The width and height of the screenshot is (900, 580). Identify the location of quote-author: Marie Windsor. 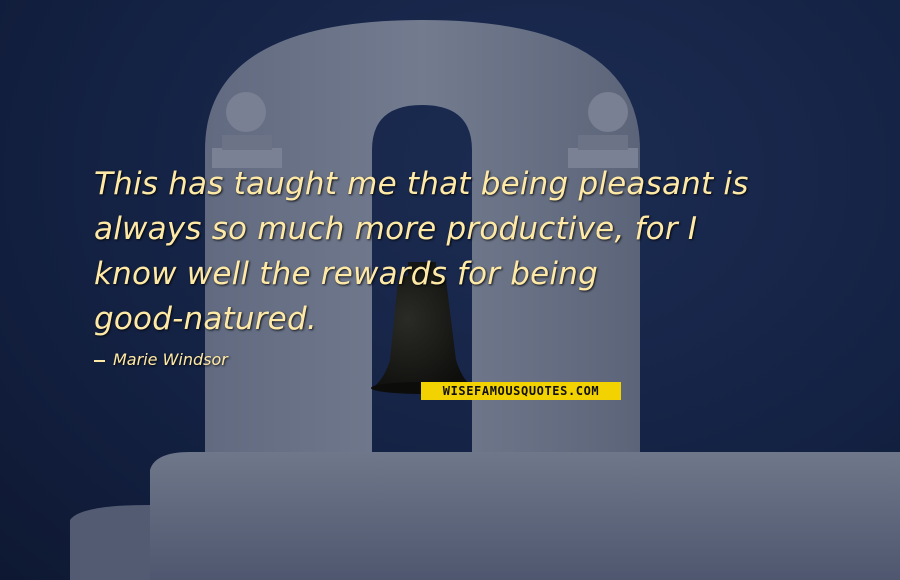
(161, 359).